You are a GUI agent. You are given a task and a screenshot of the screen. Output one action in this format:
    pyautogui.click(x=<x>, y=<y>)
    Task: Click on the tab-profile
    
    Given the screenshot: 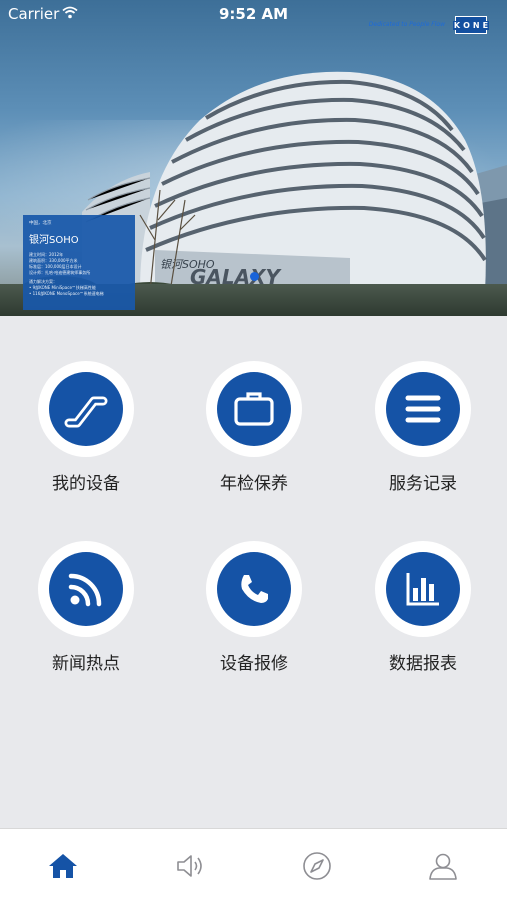 What is the action you would take?
    pyautogui.click(x=443, y=866)
    